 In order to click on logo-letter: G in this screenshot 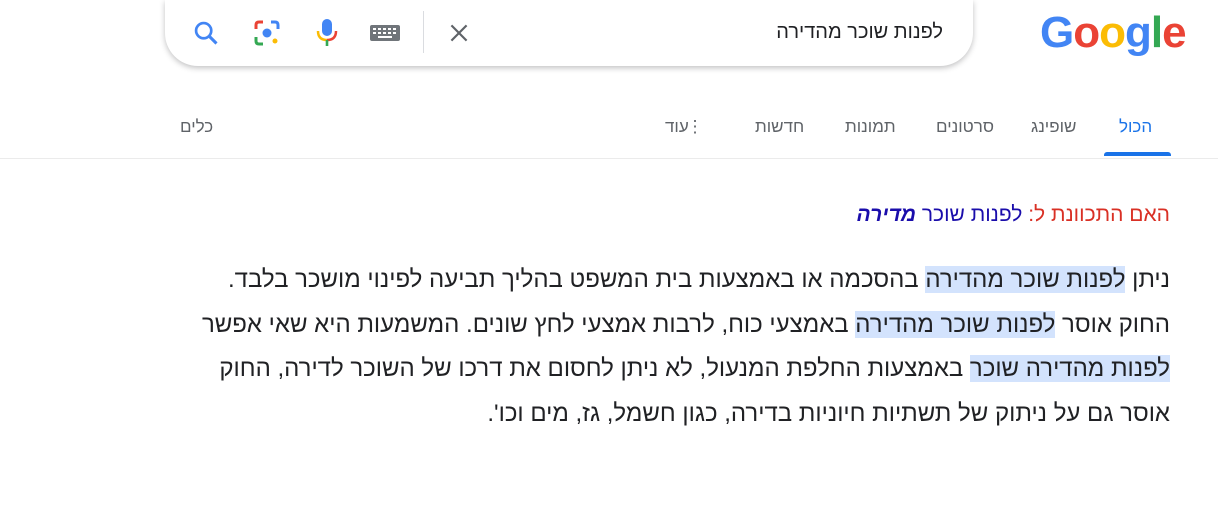, I will do `click(1057, 32)`.